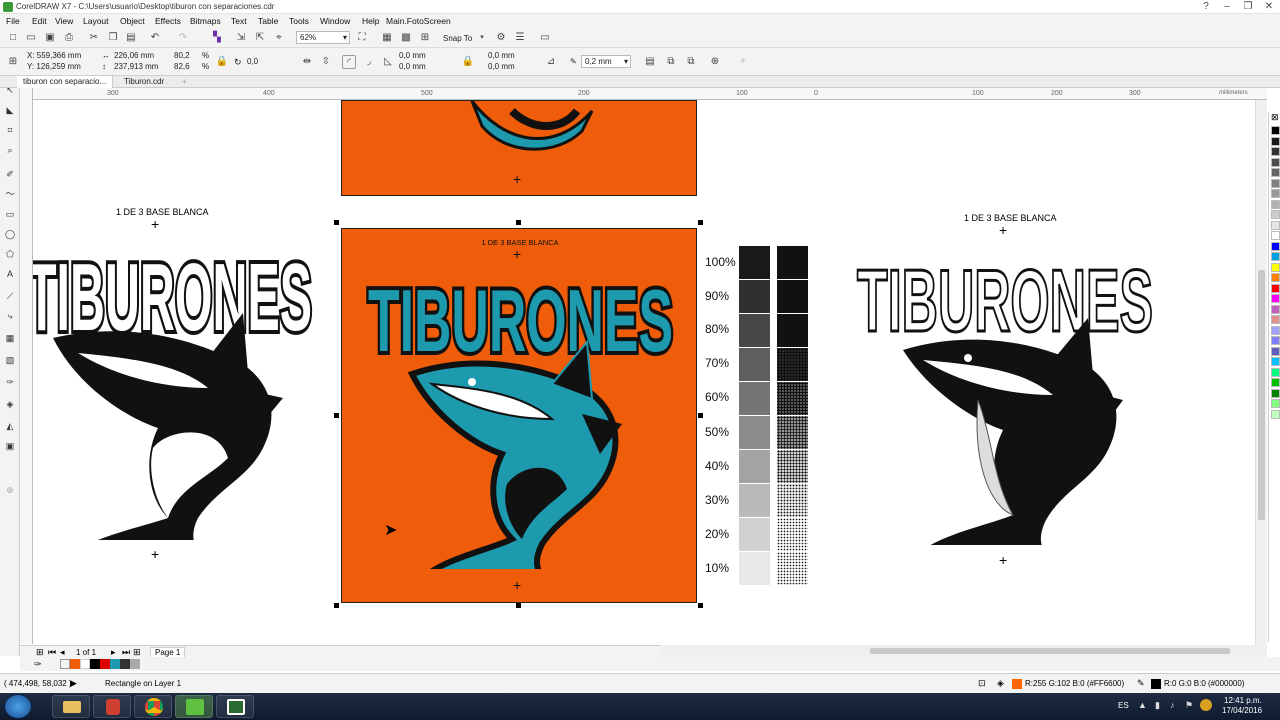 The image size is (1280, 720). I want to click on eyedropper-tool-icon: ✑, so click(10, 382).